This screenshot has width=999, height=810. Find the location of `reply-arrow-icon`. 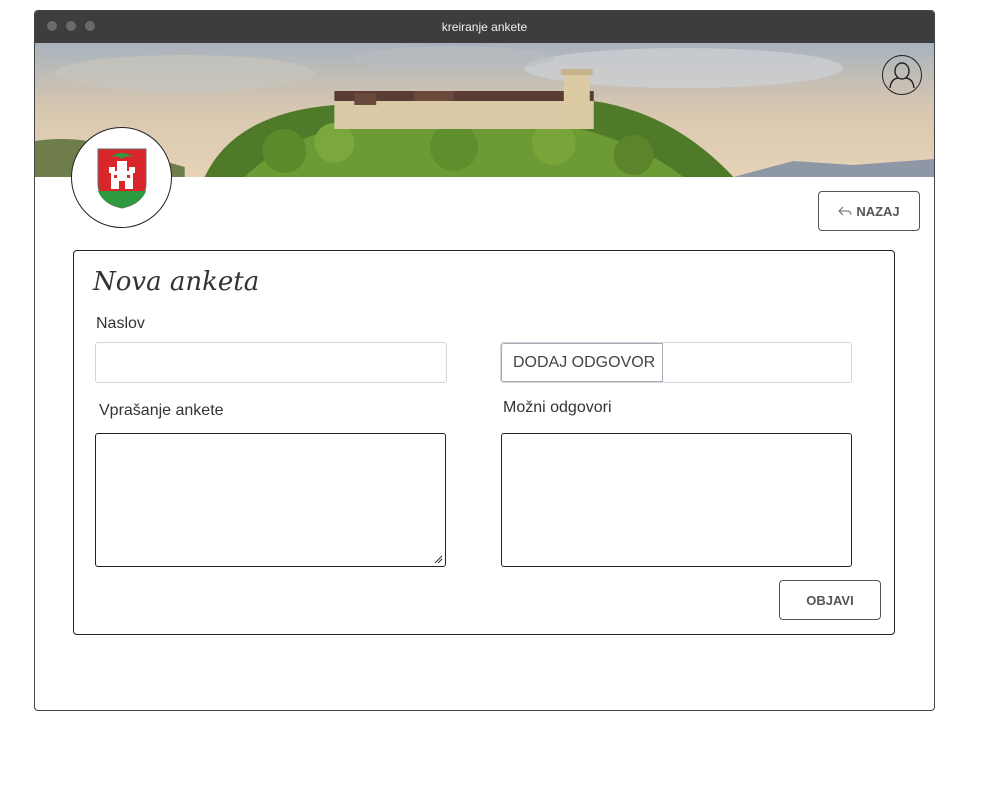

reply-arrow-icon is located at coordinates (845, 211).